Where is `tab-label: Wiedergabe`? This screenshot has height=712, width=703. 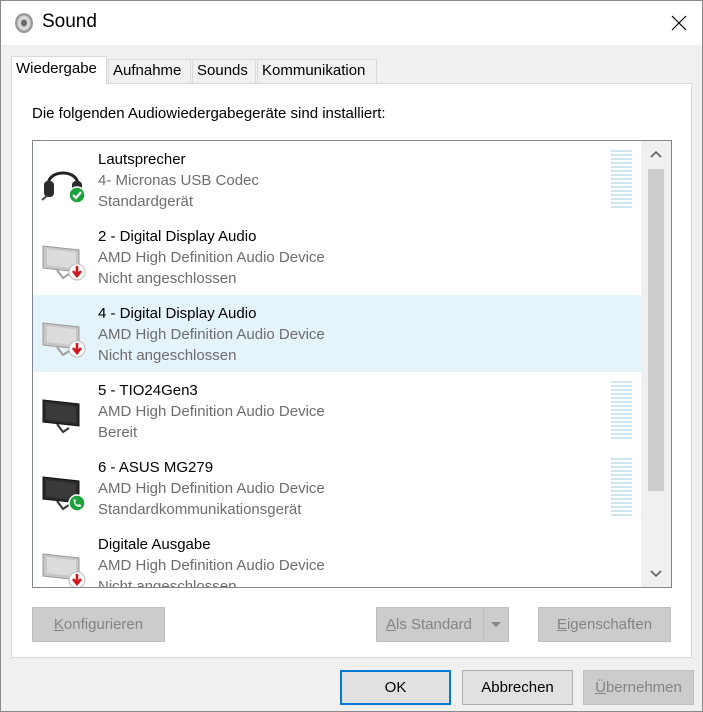 tab-label: Wiedergabe is located at coordinates (56, 68).